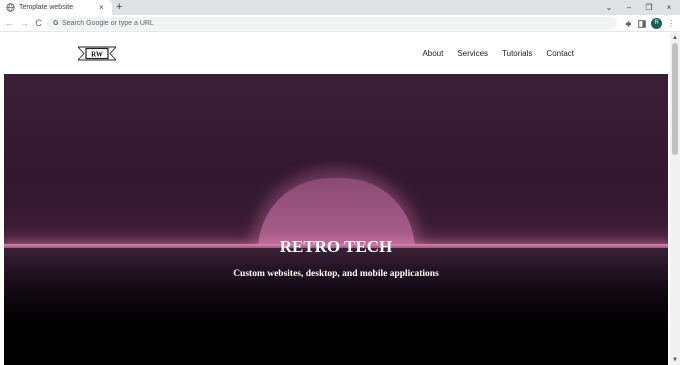  I want to click on profile-avatar: R, so click(656, 23).